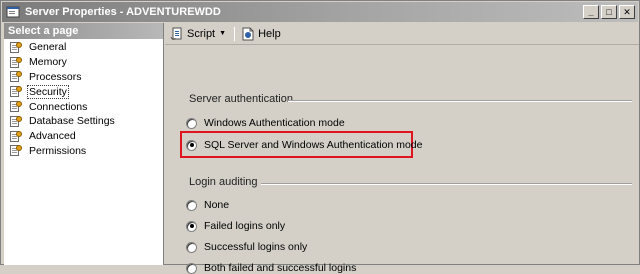 This screenshot has width=640, height=274. What do you see at coordinates (48, 91) in the screenshot?
I see `nav-item-label: Security` at bounding box center [48, 91].